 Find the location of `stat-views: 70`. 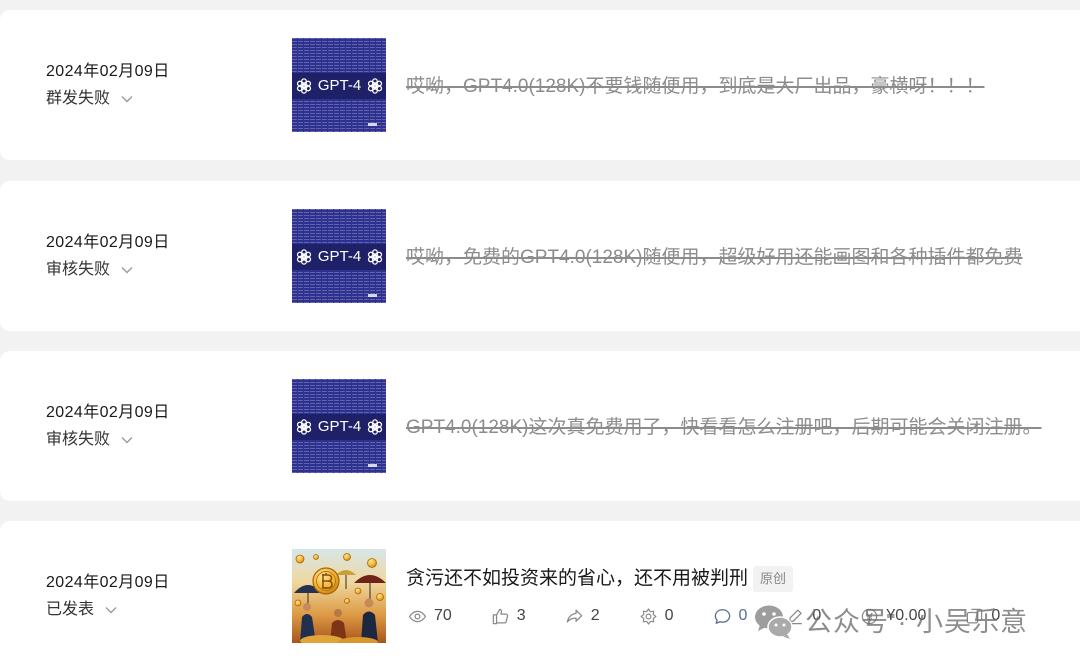

stat-views: 70 is located at coordinates (430, 616).